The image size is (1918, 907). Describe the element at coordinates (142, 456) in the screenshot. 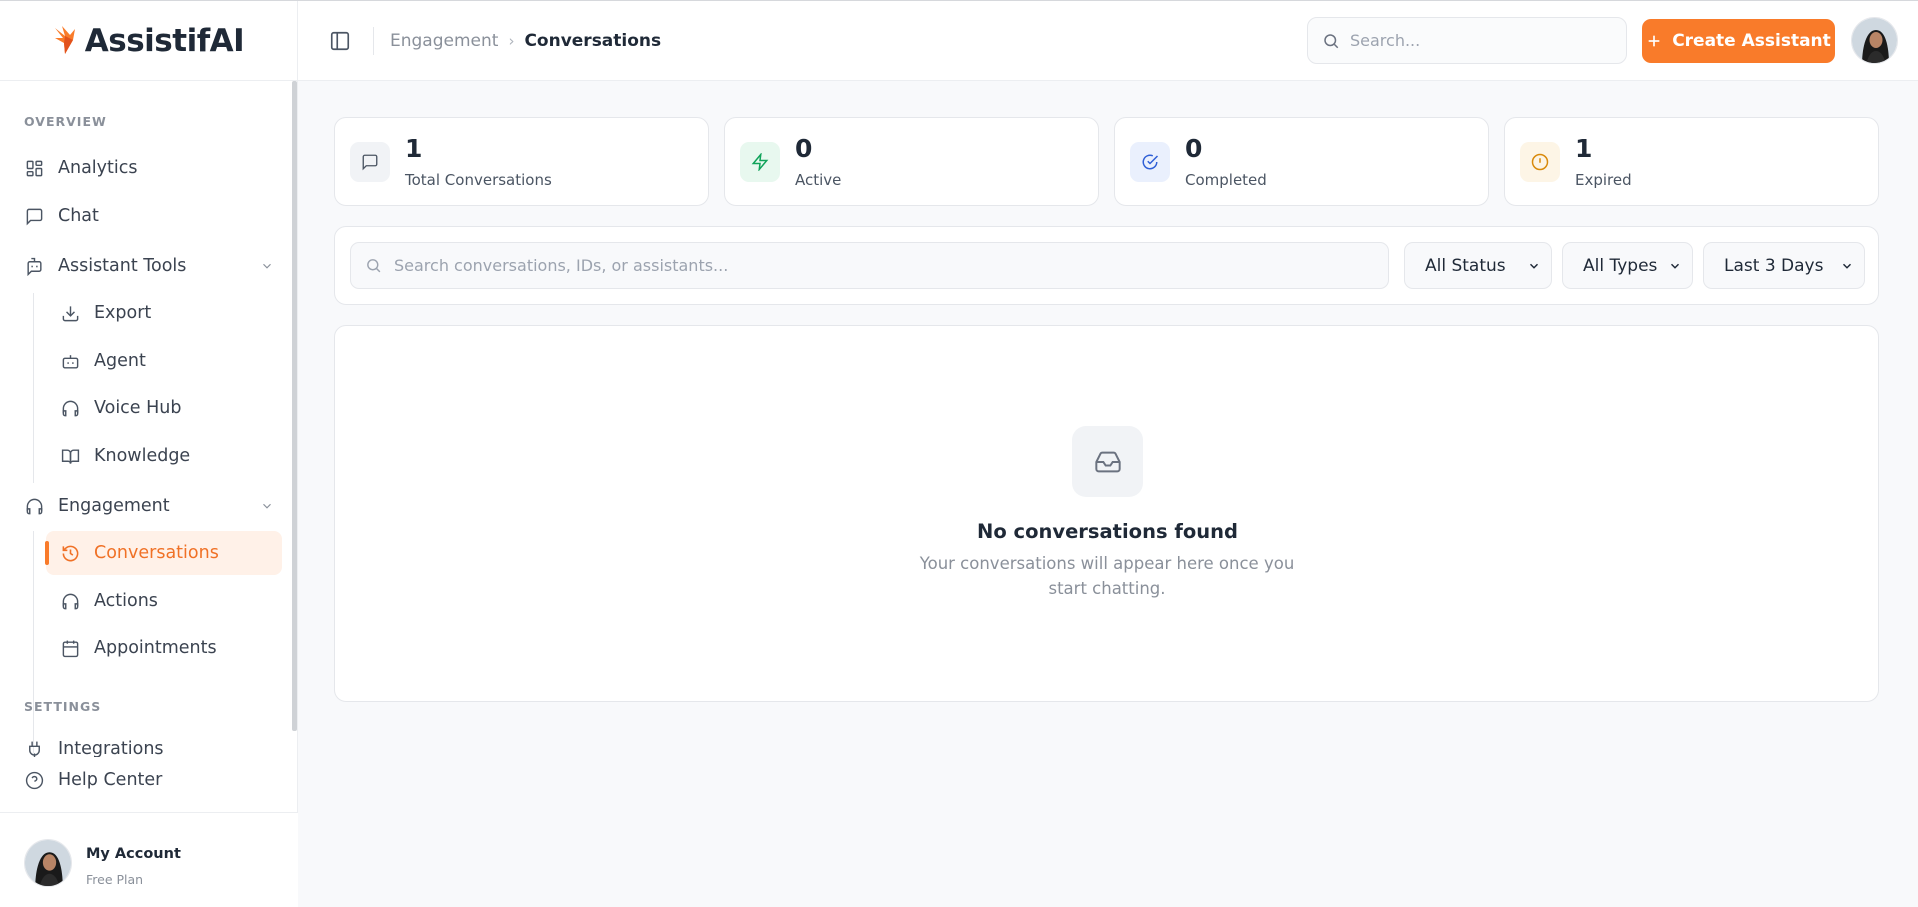

I see `sidebar-item-label: Knowledge` at that location.